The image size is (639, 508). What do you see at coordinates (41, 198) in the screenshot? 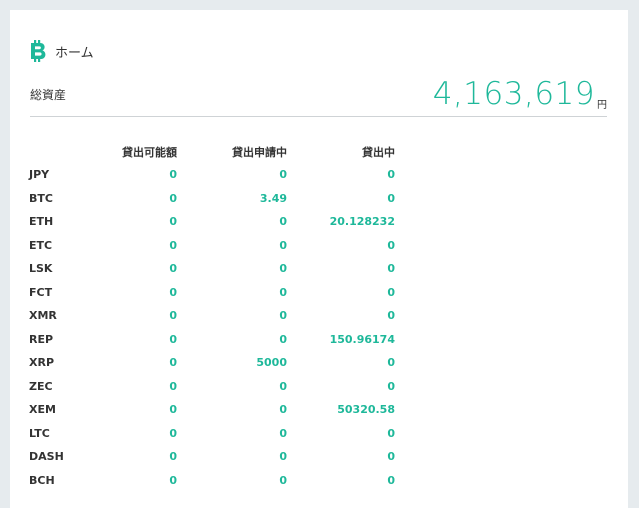
I see `currency-cell: BTC` at bounding box center [41, 198].